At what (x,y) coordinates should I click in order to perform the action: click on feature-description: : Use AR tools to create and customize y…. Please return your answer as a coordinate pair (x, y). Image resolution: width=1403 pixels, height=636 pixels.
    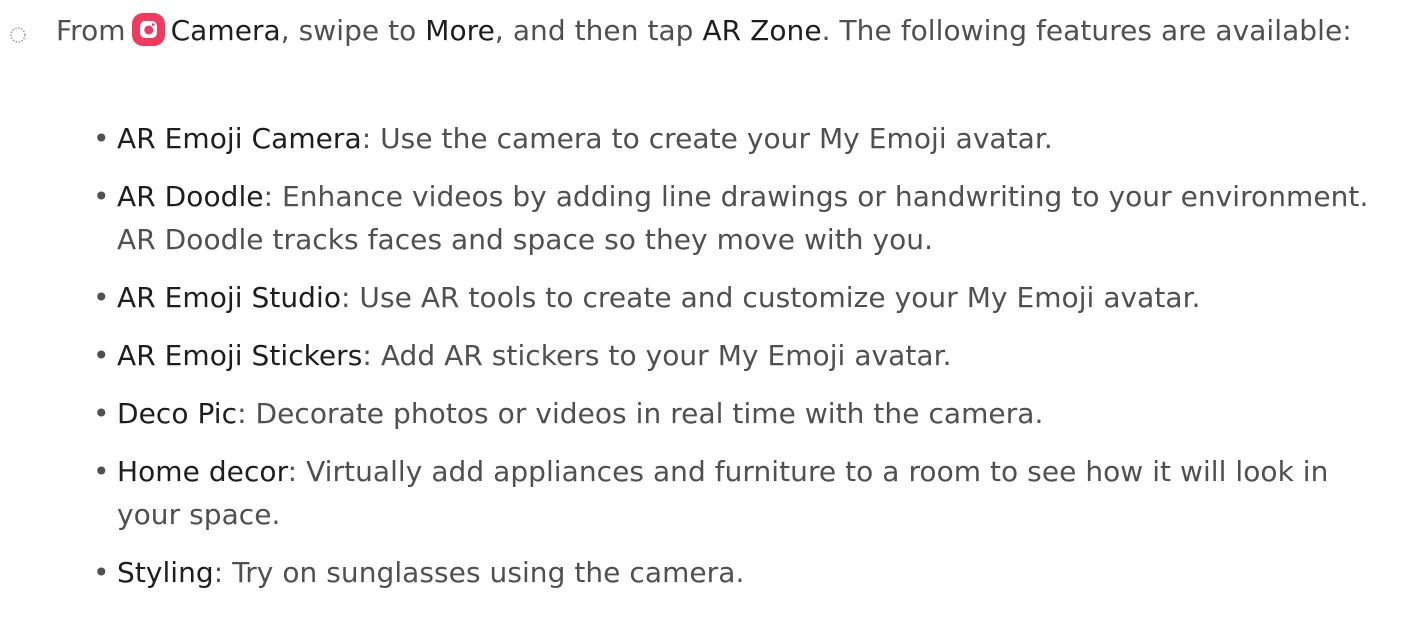
    Looking at the image, I should click on (771, 297).